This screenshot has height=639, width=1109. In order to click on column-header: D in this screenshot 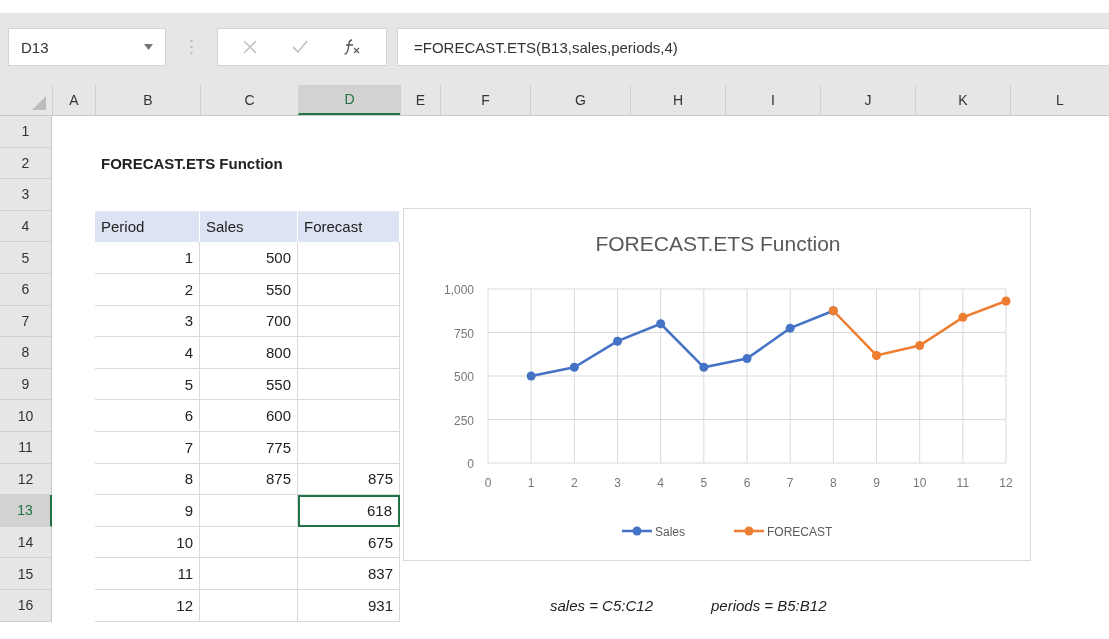, I will do `click(349, 100)`.